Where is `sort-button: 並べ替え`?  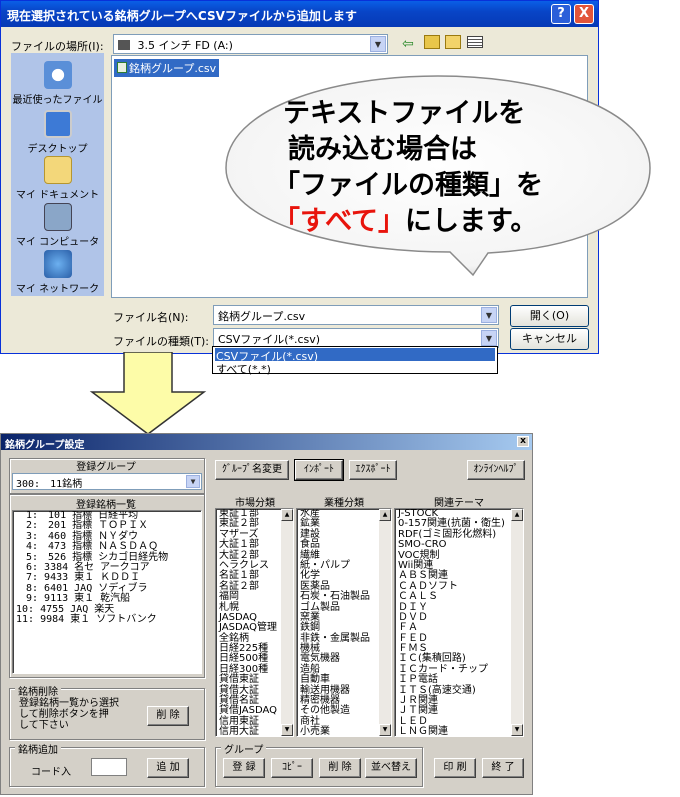
sort-button: 並べ替え is located at coordinates (391, 768).